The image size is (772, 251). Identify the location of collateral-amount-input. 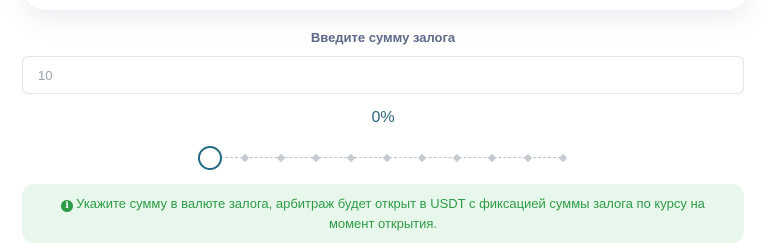
(383, 75).